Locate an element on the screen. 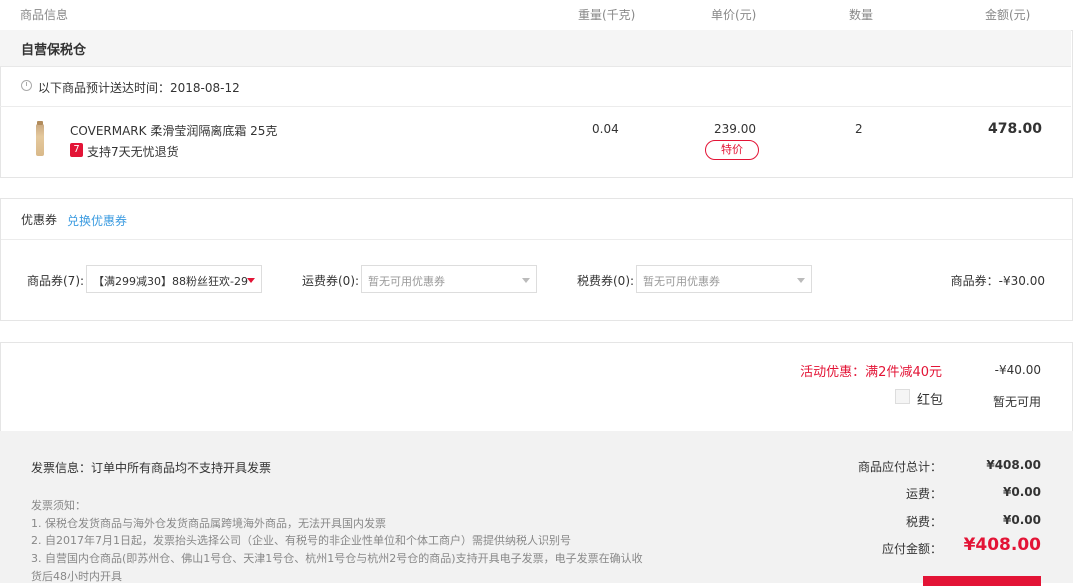 This screenshot has height=586, width=1073. shipping-coupon-label: 运费券(0): is located at coordinates (331, 281).